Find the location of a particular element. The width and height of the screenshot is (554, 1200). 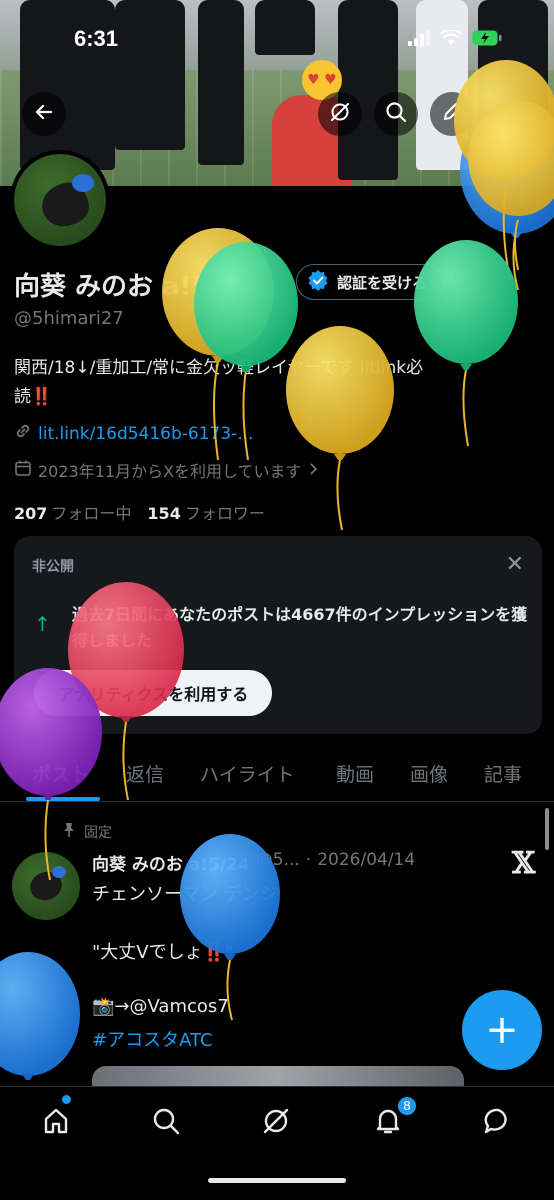

search-button is located at coordinates (396, 114).